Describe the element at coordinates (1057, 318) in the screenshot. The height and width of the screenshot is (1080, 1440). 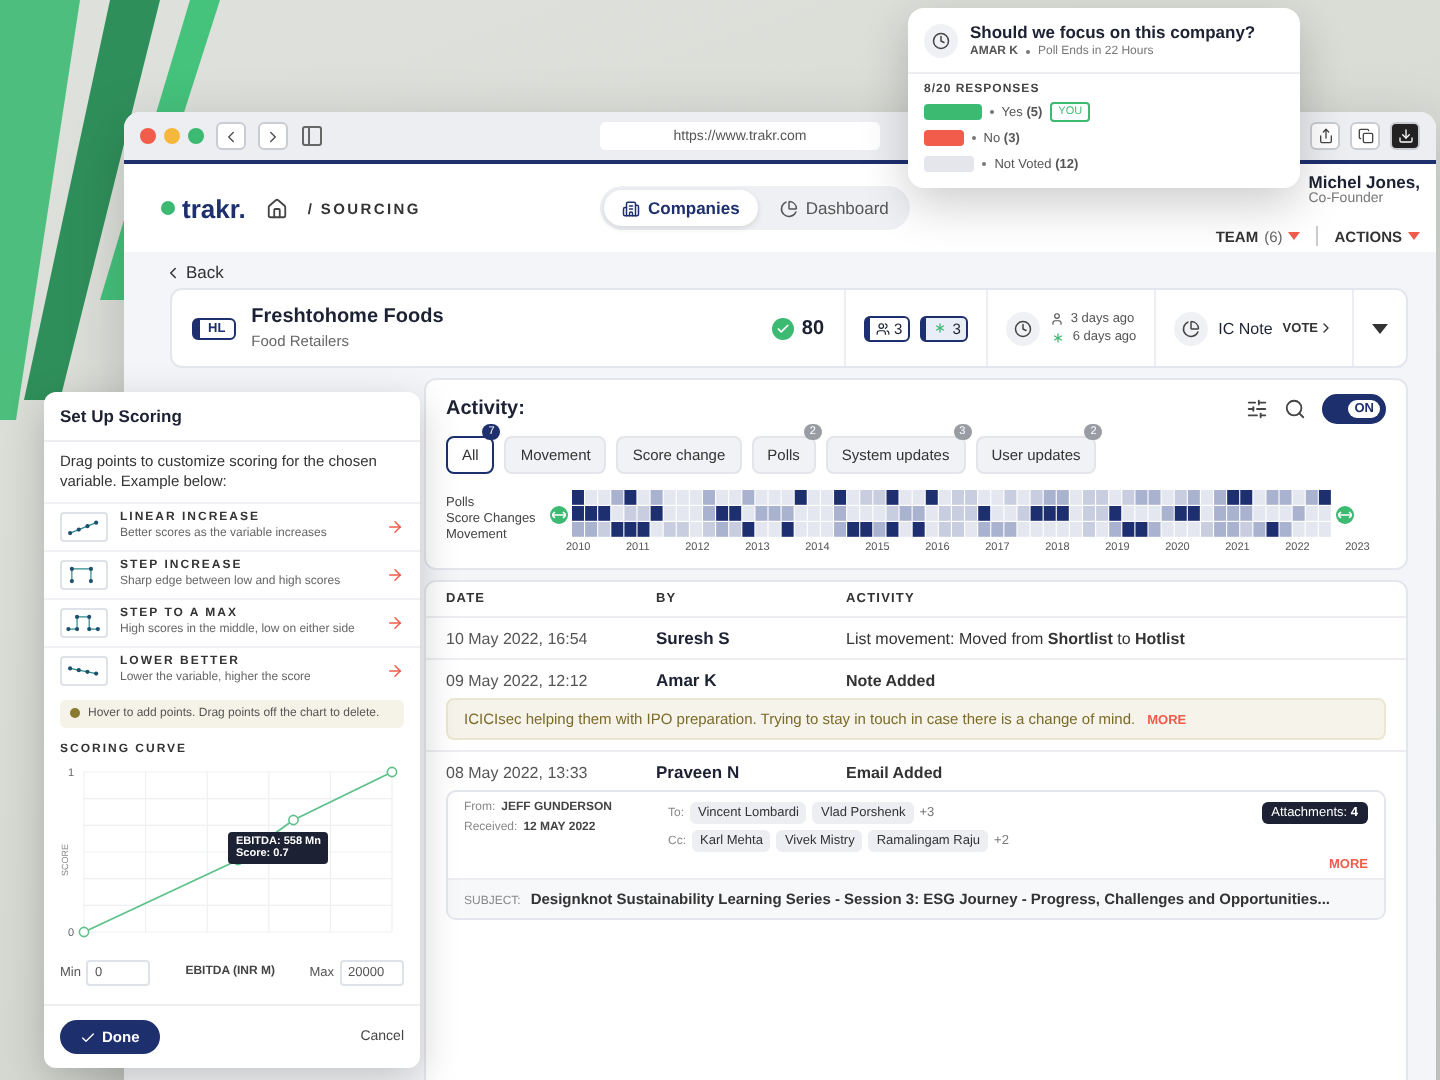
I see `person-icon` at that location.